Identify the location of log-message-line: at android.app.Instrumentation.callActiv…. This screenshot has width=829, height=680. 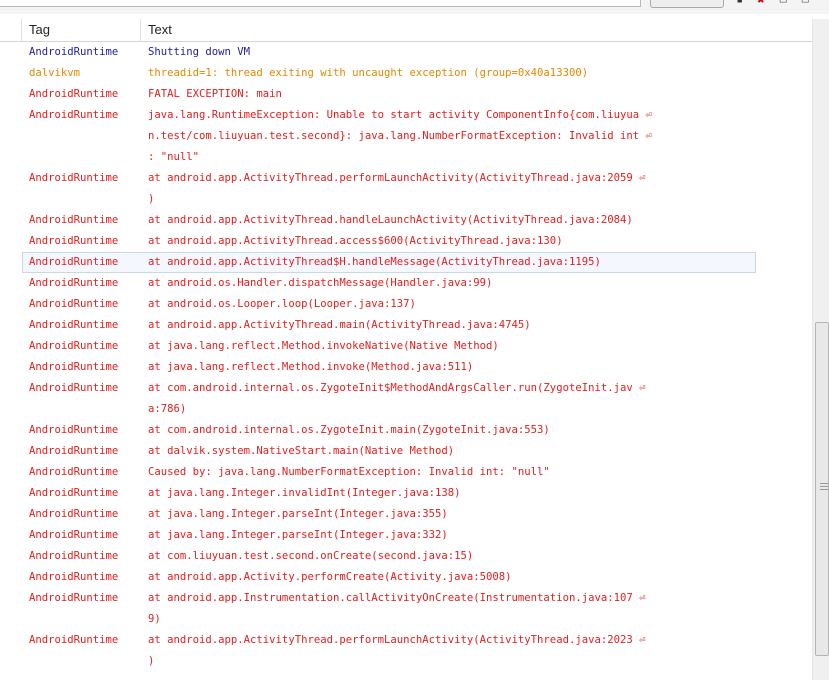
(397, 598).